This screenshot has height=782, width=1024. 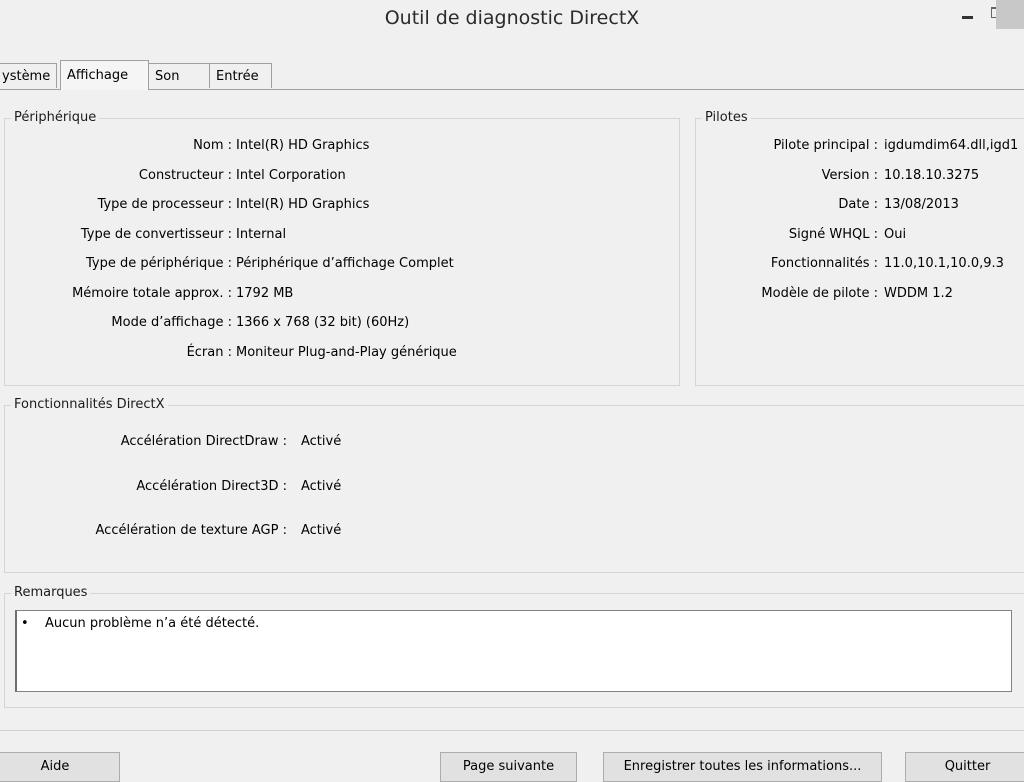 I want to click on minimize-button, so click(x=967, y=14).